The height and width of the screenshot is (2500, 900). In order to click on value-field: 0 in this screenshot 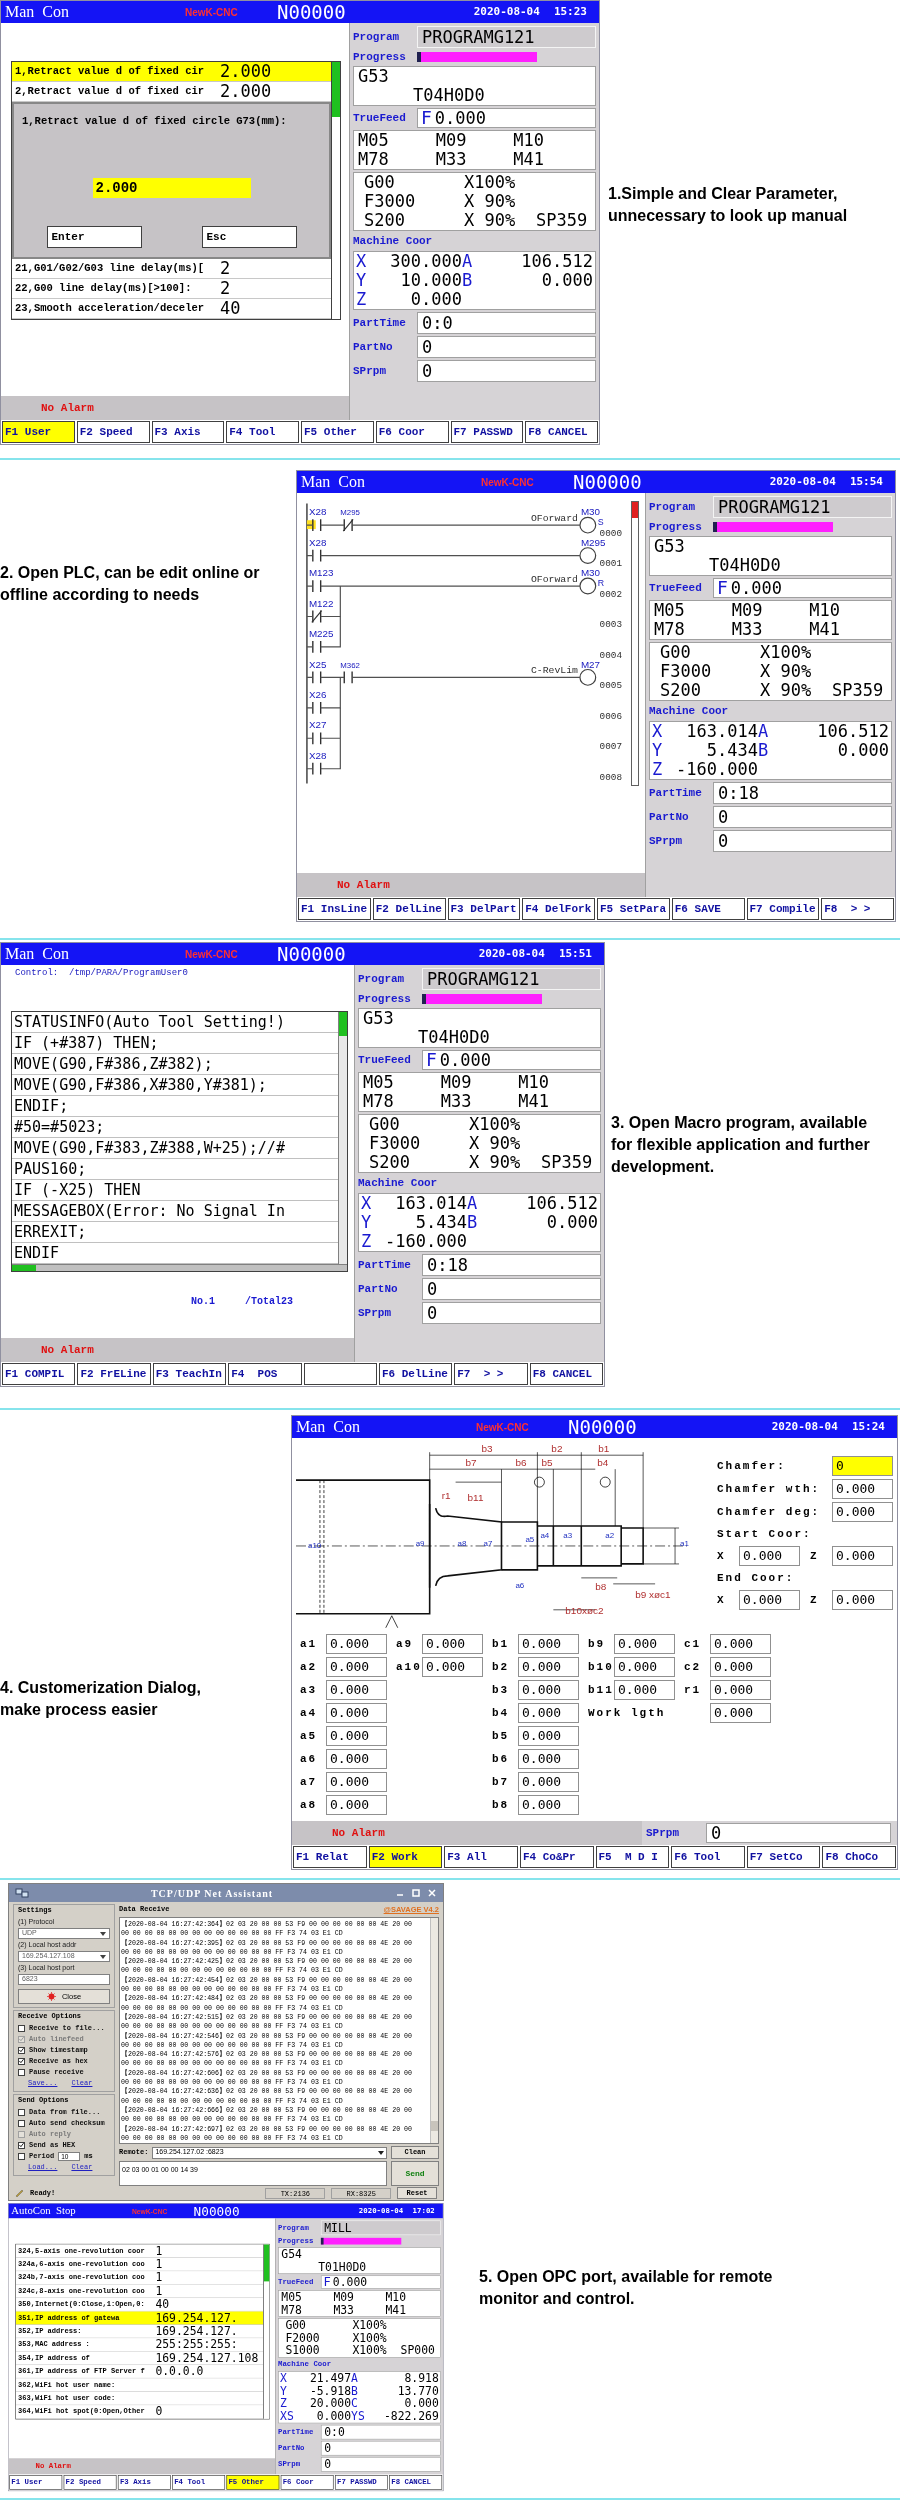, I will do `click(862, 1466)`.